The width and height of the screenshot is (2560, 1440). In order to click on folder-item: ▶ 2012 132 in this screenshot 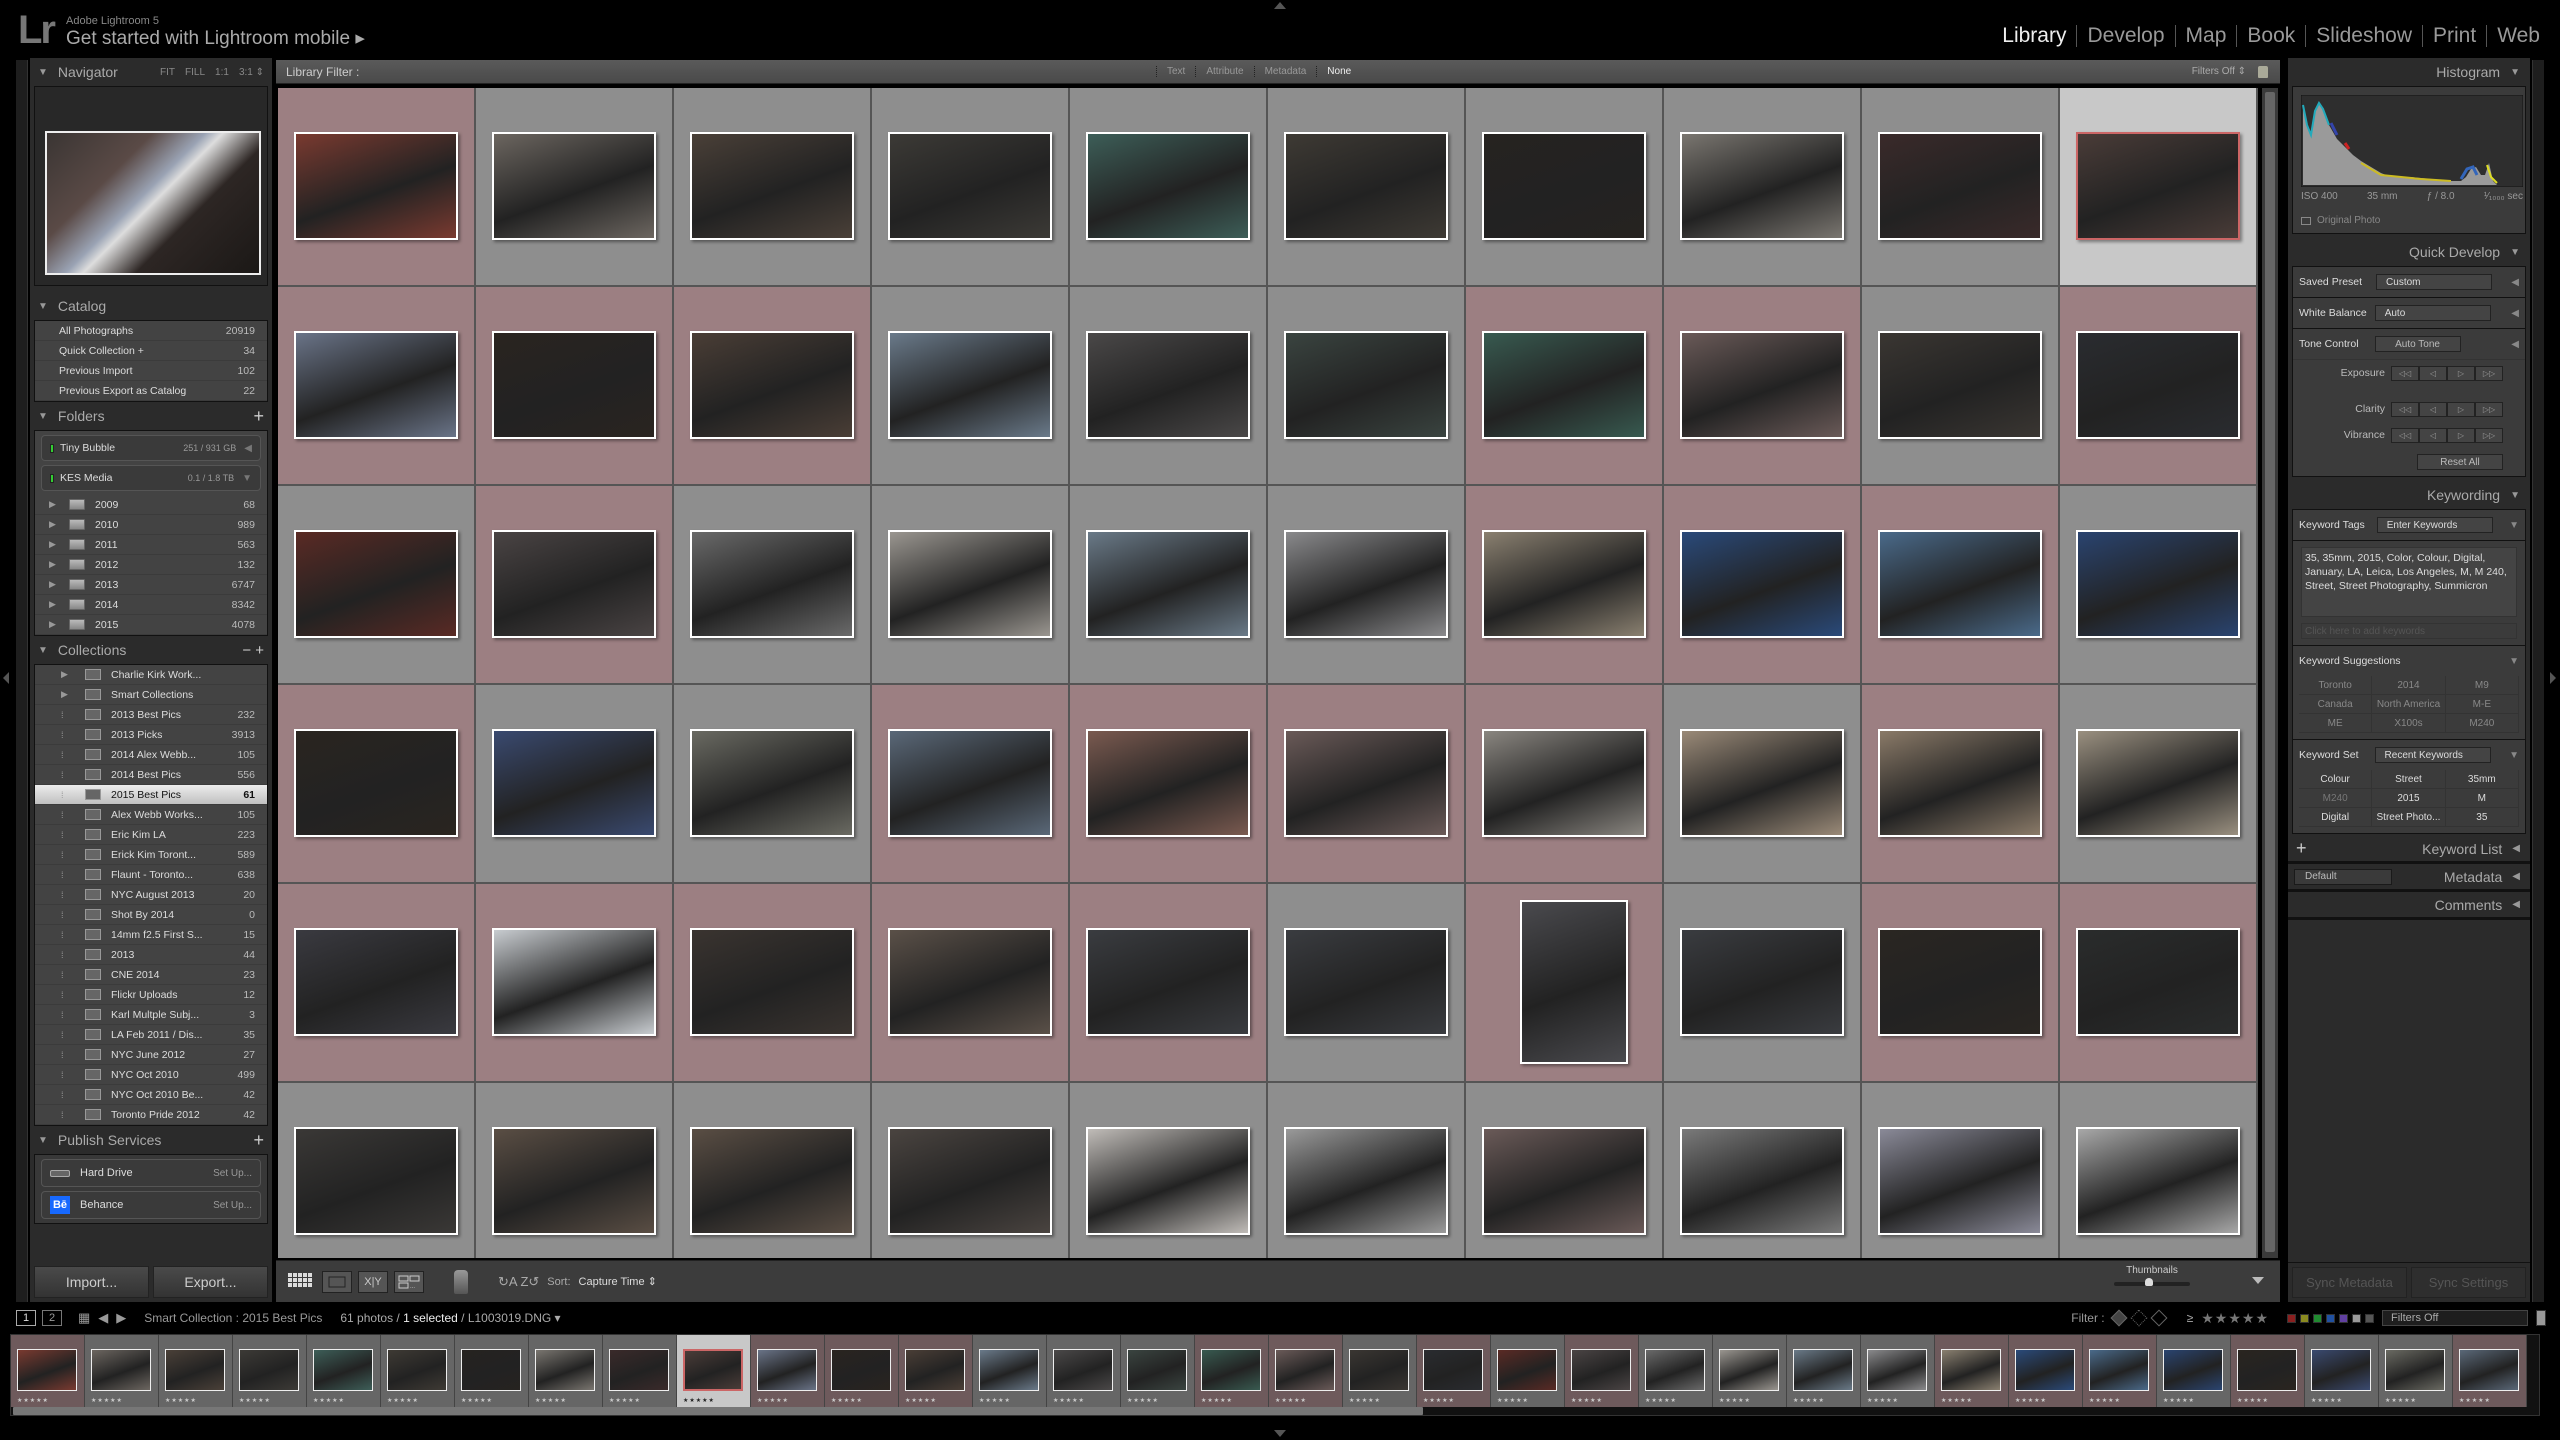, I will do `click(151, 565)`.